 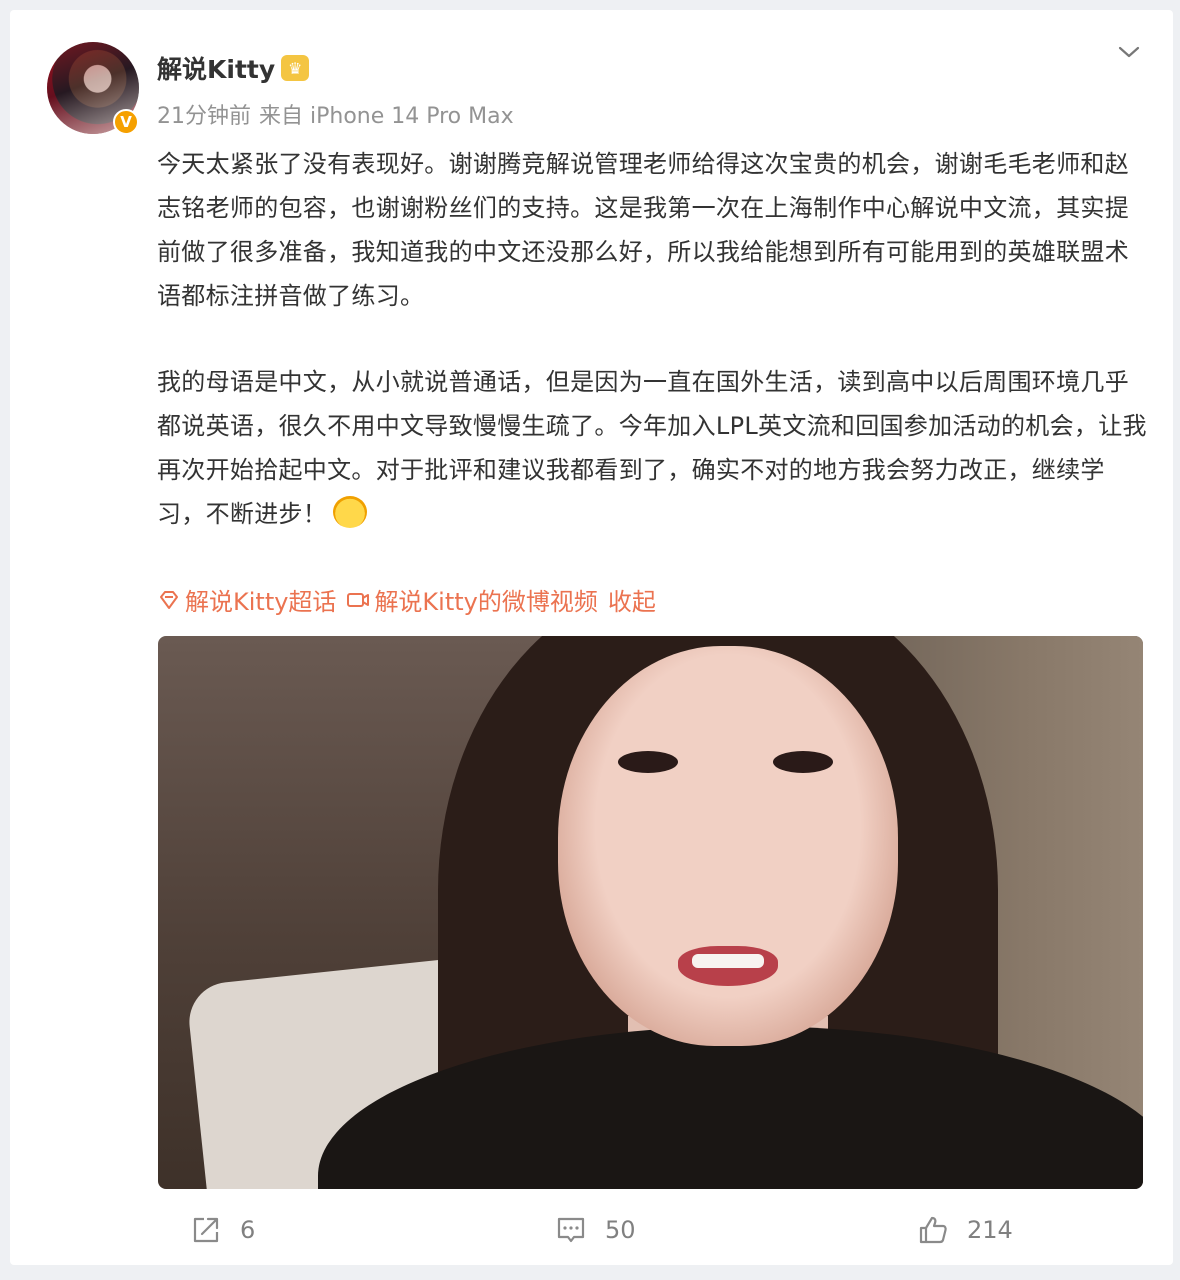 I want to click on post-meta: 21分钟前 来自 iPhone 14 Pro Max, so click(x=335, y=114).